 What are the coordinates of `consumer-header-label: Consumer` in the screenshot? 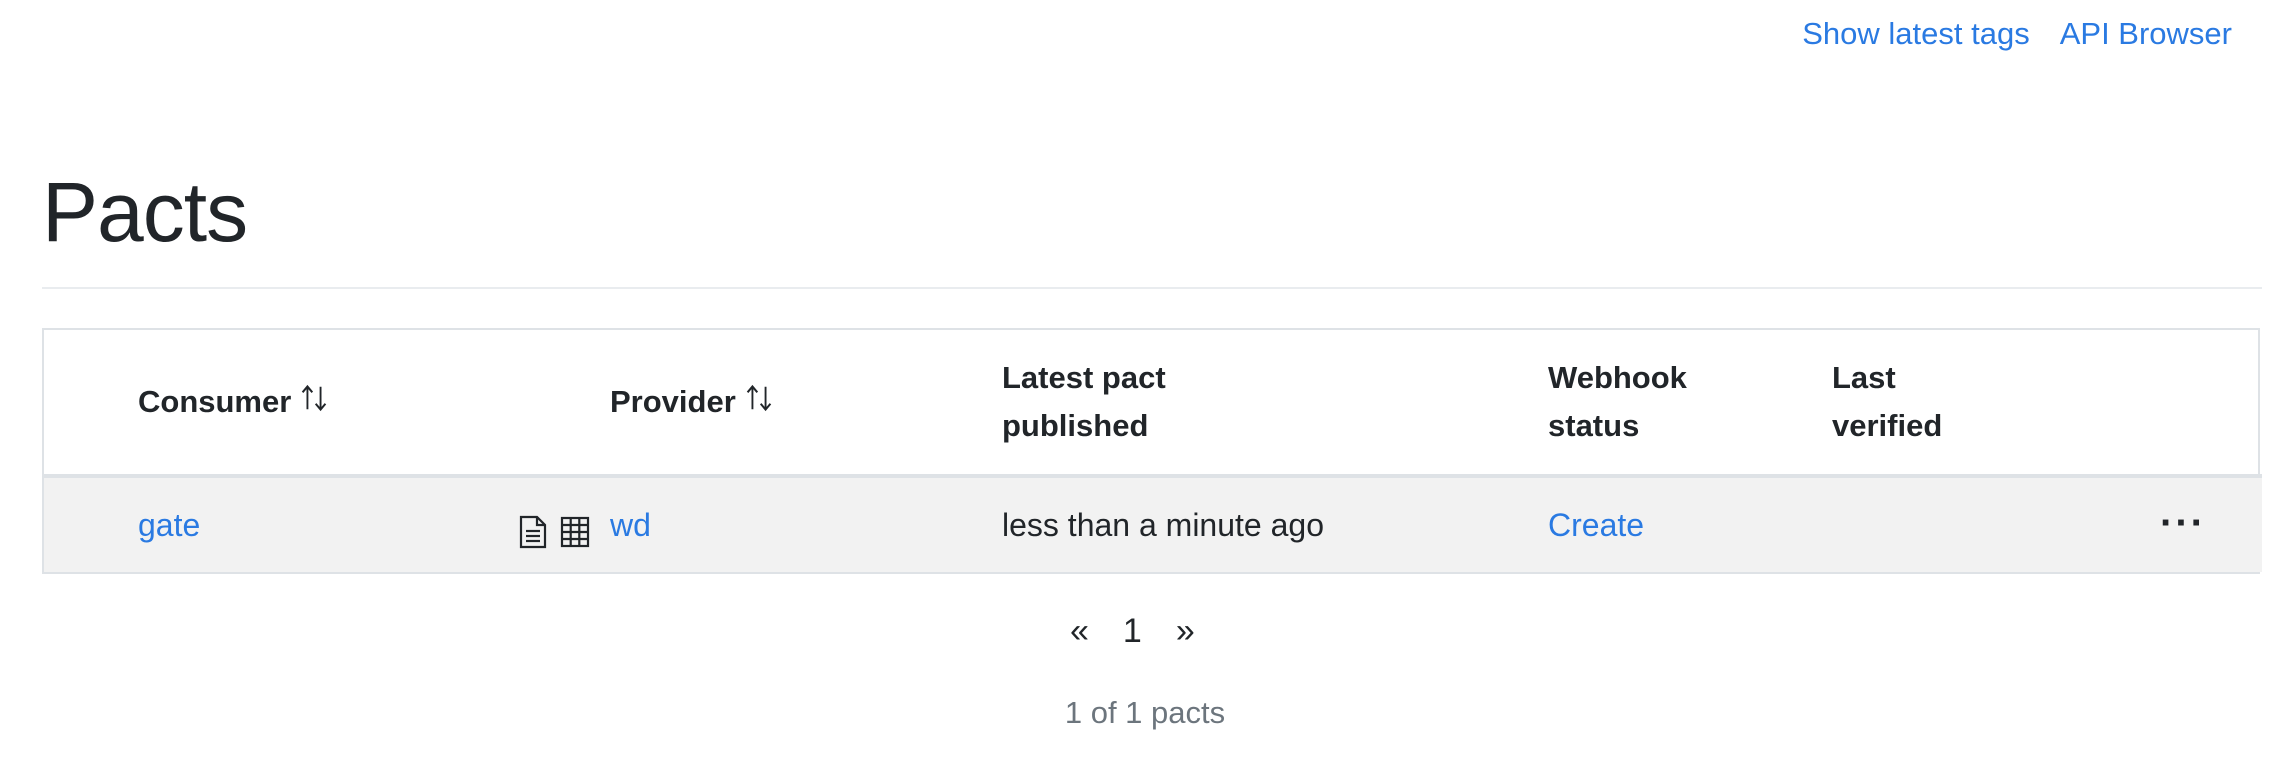 It's located at (215, 401).